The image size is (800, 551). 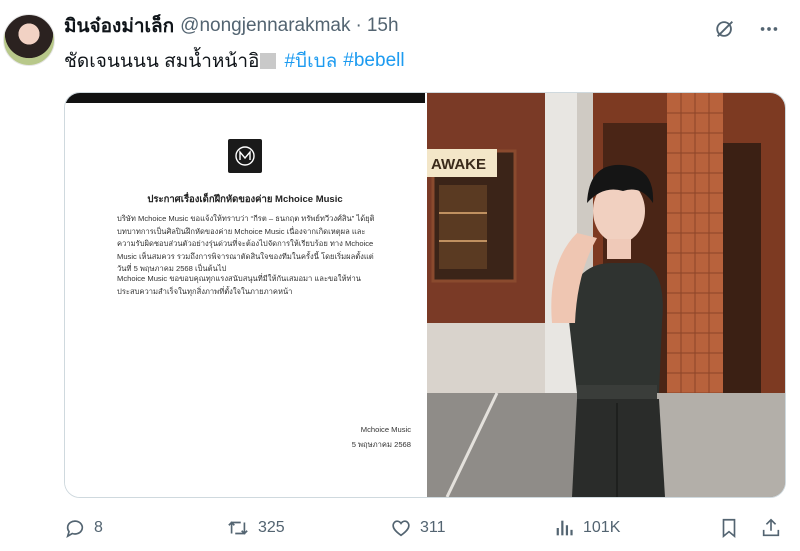 What do you see at coordinates (162, 61) in the screenshot?
I see `post-text-body: ชัดเจนนนน สมน้ำหน้าอิ` at bounding box center [162, 61].